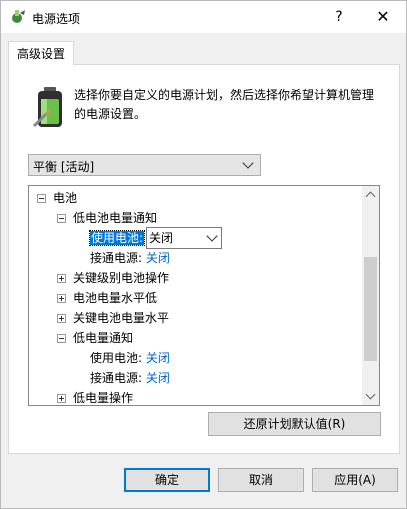  What do you see at coordinates (355, 480) in the screenshot?
I see `apply-button: 应用(A)` at bounding box center [355, 480].